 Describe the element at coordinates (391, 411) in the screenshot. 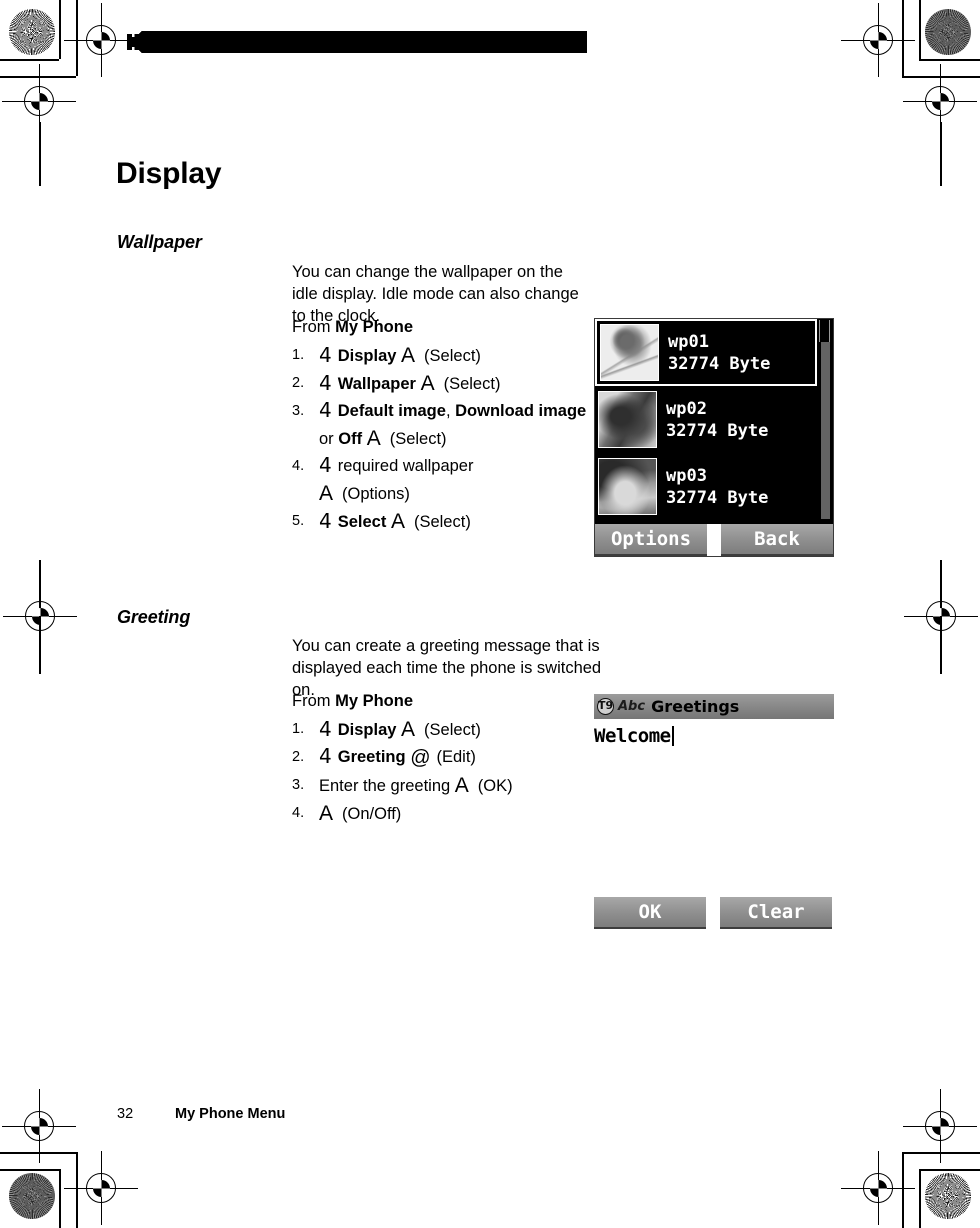

I see `menu-item-label: Default image` at that location.